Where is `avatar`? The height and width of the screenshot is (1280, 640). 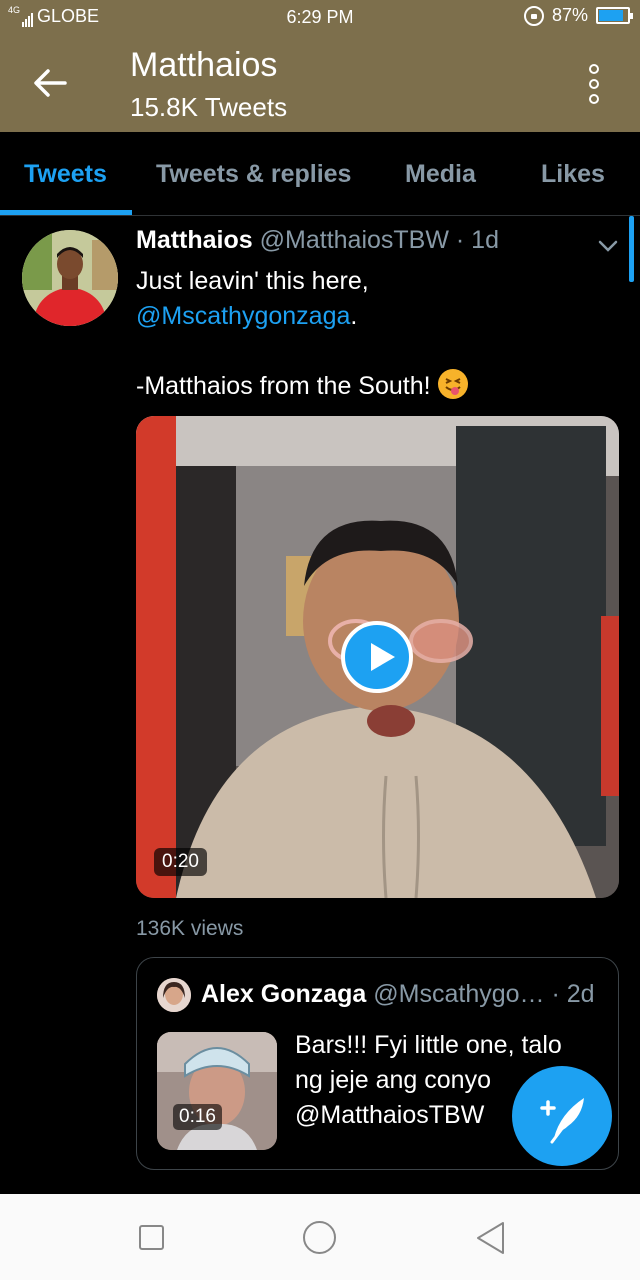
avatar is located at coordinates (70, 278).